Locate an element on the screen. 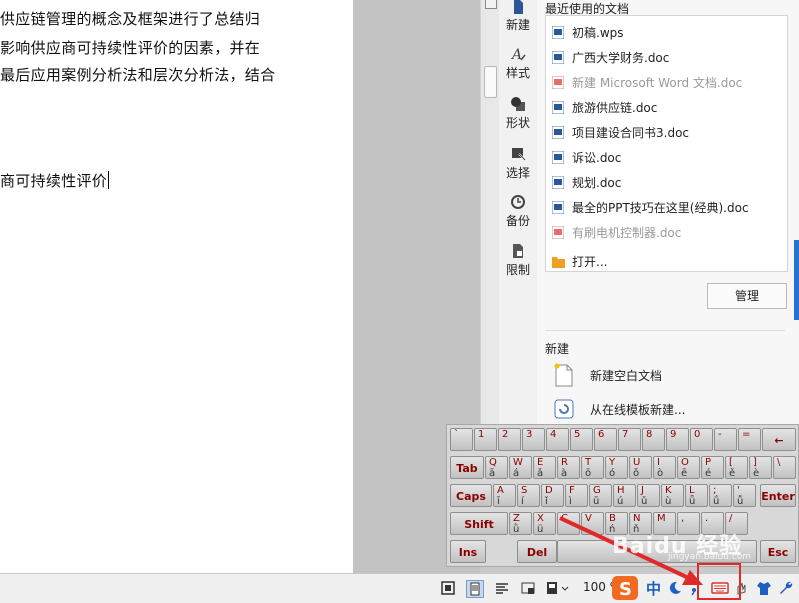 Image resolution: width=799 pixels, height=603 pixels. shift-key-label: Shift is located at coordinates (479, 524).